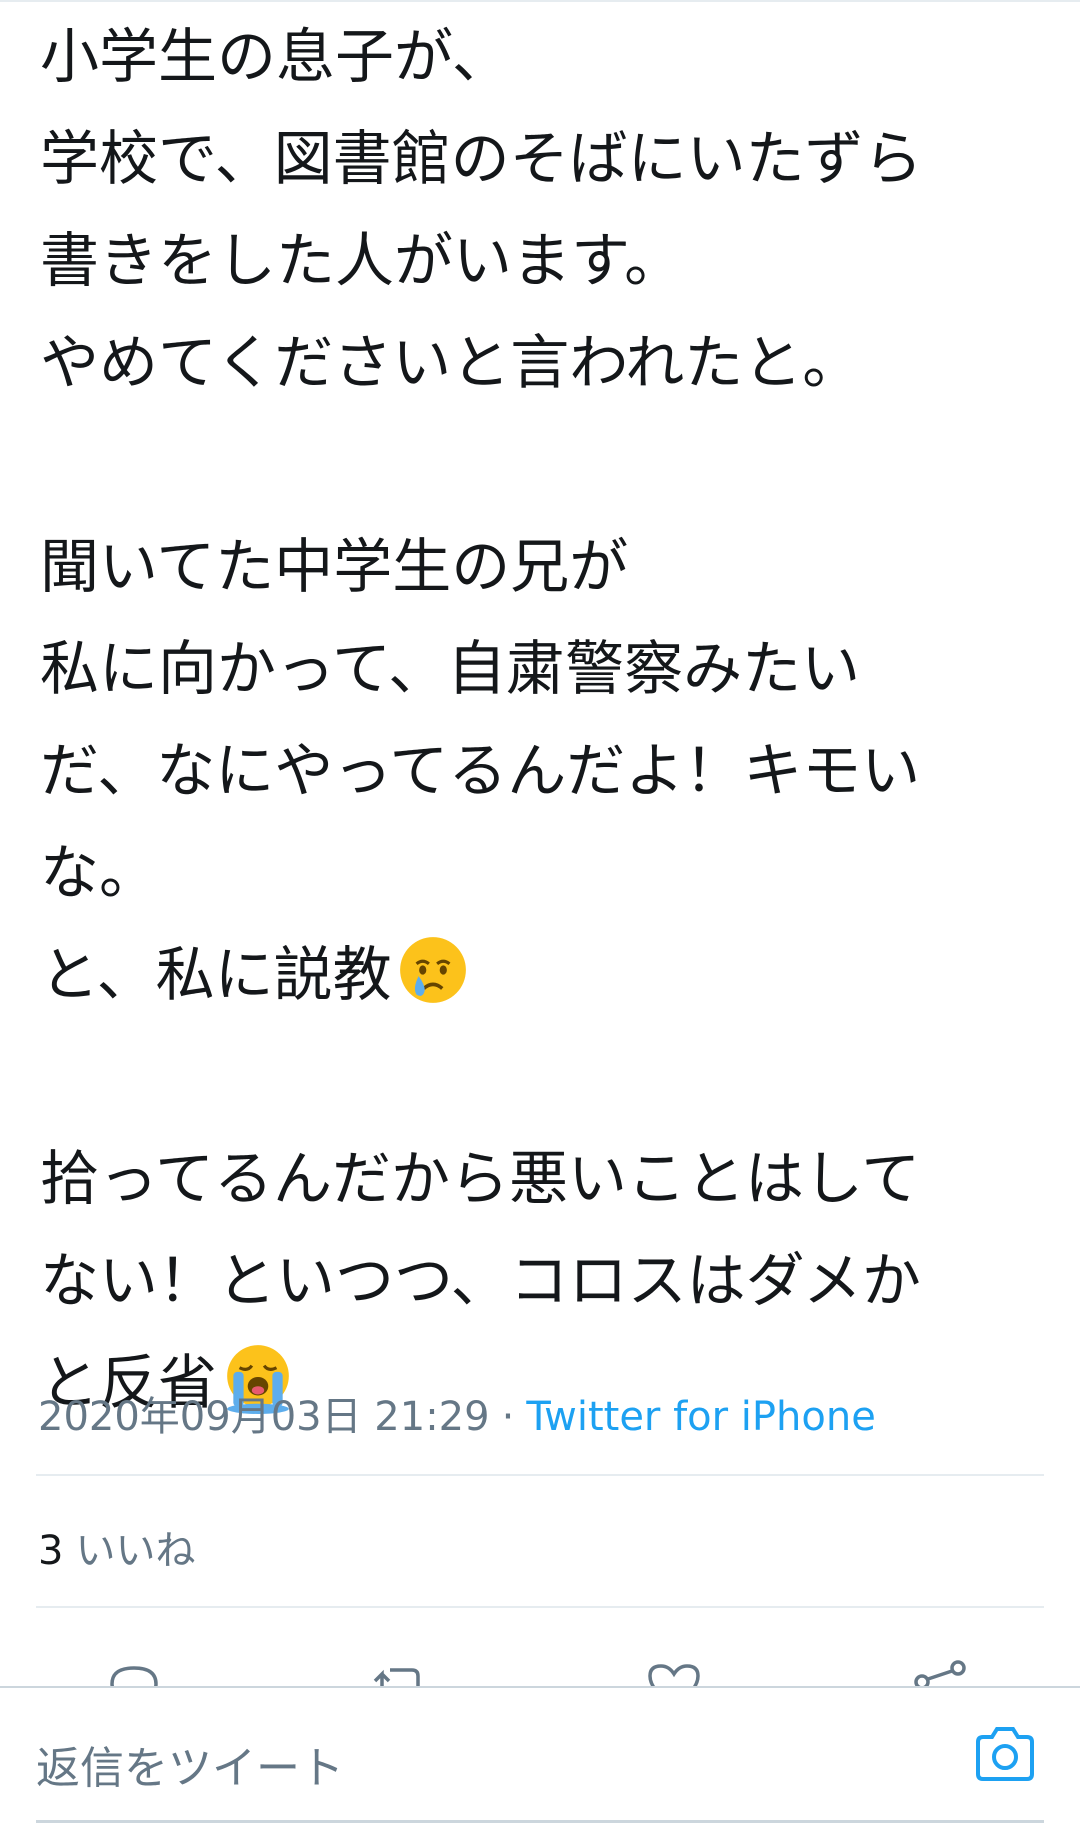 The image size is (1080, 1826). I want to click on share-icon, so click(940, 1673).